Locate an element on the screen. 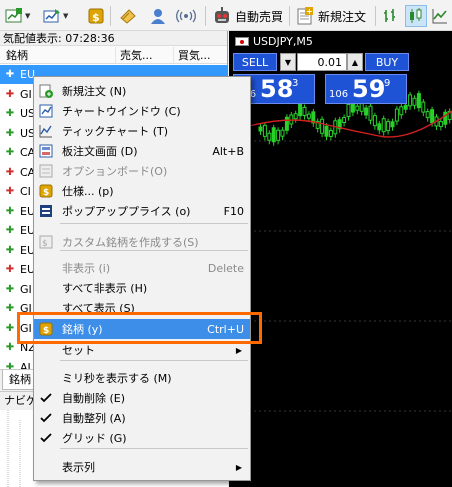 The image size is (452, 487). menu-item-label: すべて非表示 (H) is located at coordinates (105, 288).